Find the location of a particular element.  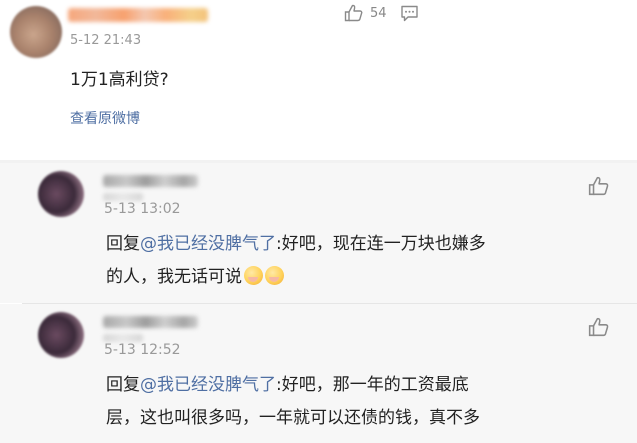

comment-text: 1万1高利贷? is located at coordinates (119, 80).